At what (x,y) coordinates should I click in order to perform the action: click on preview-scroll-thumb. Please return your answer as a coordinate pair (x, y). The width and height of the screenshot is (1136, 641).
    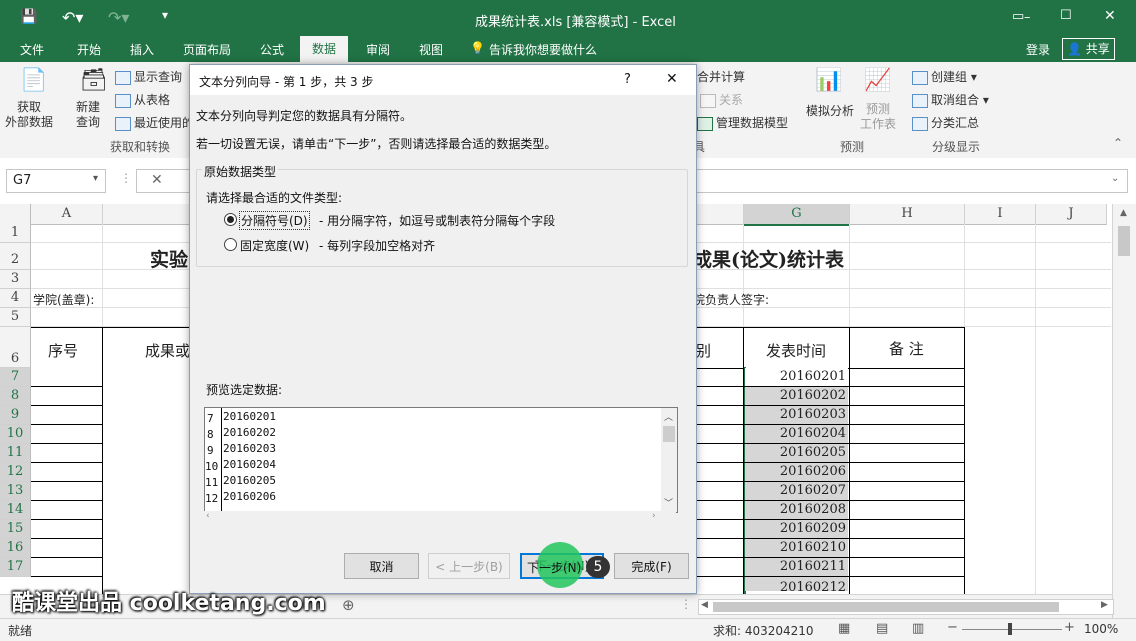
    Looking at the image, I should click on (669, 434).